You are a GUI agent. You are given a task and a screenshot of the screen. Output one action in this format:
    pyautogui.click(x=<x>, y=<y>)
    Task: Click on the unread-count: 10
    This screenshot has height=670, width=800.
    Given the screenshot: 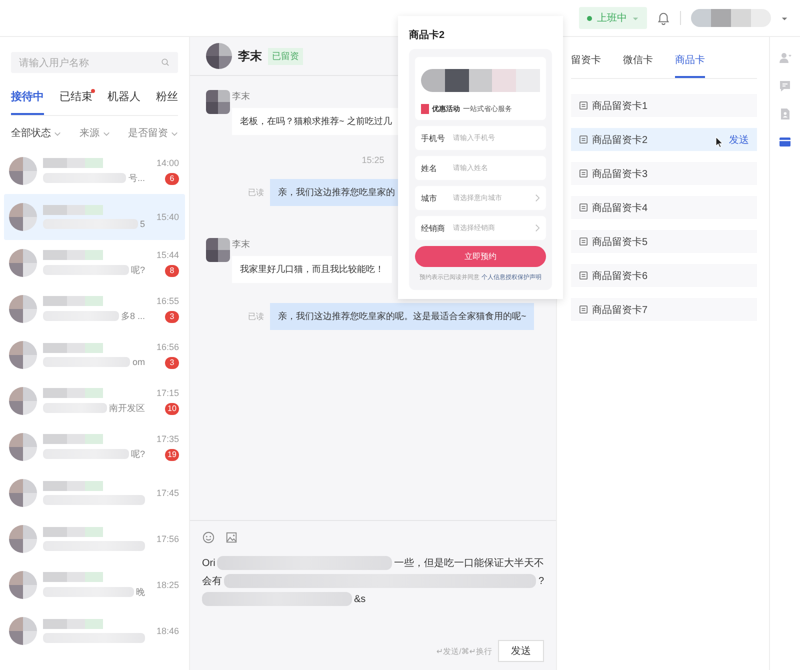 What is the action you would take?
    pyautogui.click(x=172, y=408)
    